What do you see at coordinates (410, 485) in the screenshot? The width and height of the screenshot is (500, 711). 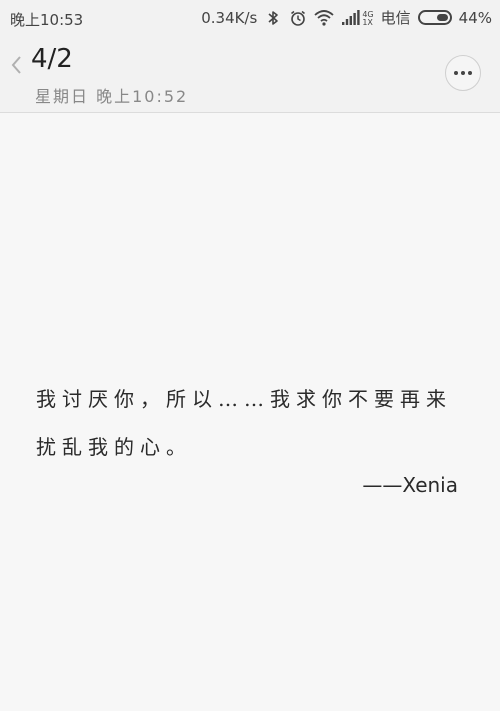 I see `note-signature: ——Xenia` at bounding box center [410, 485].